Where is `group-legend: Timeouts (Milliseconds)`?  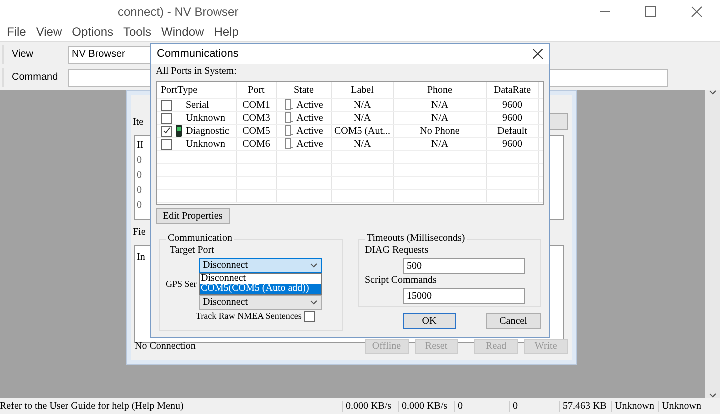 group-legend: Timeouts (Milliseconds) is located at coordinates (416, 239).